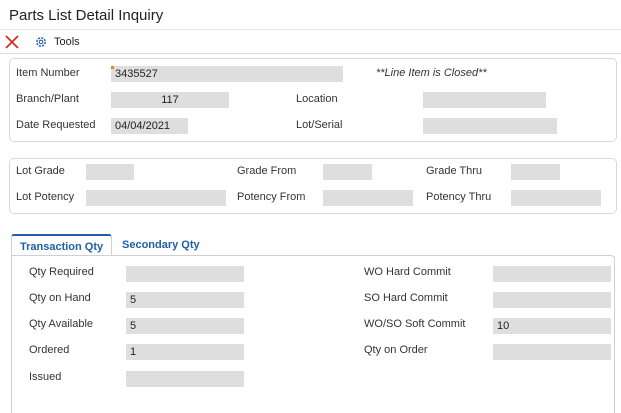  What do you see at coordinates (459, 197) in the screenshot?
I see `potency-thru-label: Potency Thru` at bounding box center [459, 197].